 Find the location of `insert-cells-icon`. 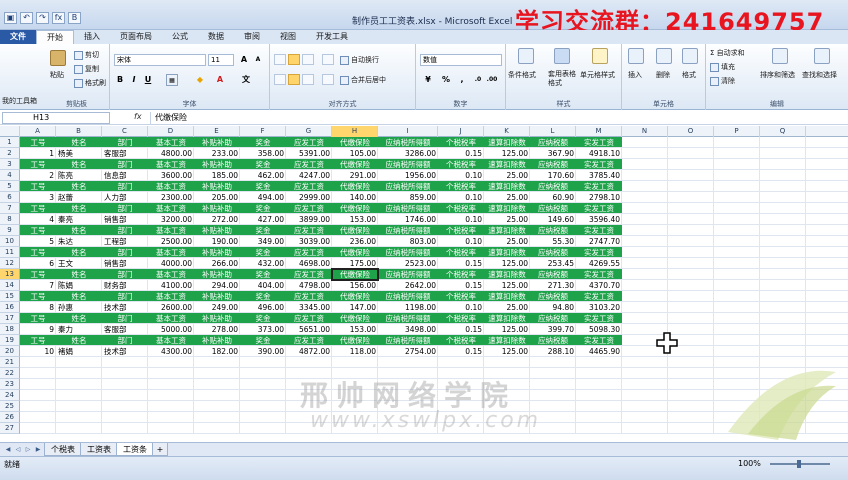

insert-cells-icon is located at coordinates (636, 56).